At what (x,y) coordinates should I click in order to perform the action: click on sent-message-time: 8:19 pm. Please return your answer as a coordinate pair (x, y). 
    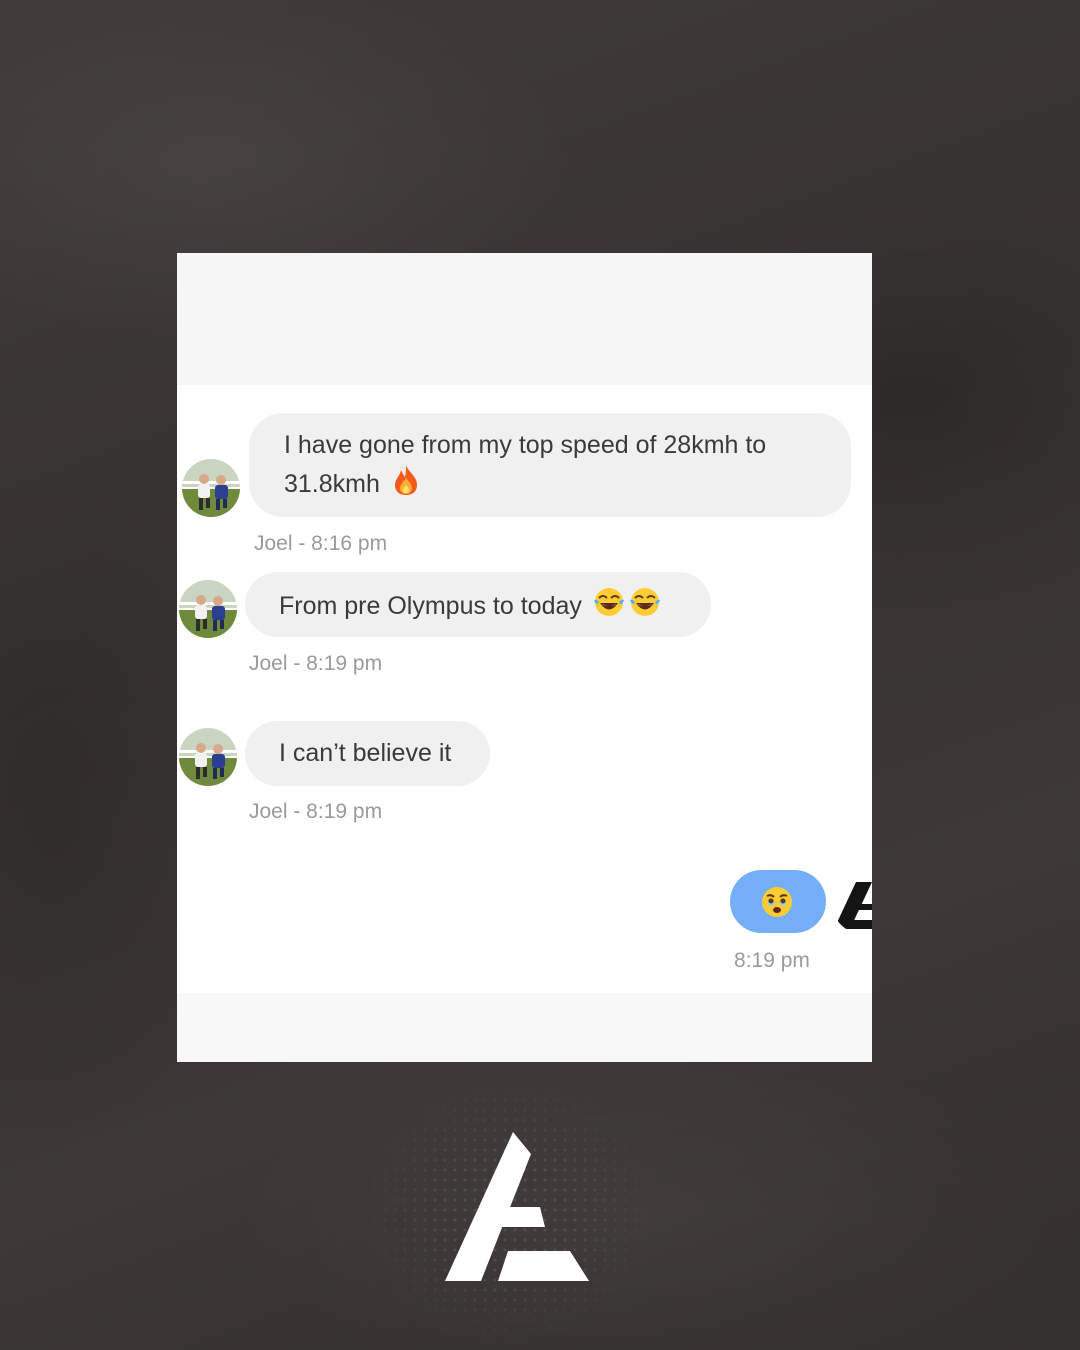
    Looking at the image, I should click on (772, 960).